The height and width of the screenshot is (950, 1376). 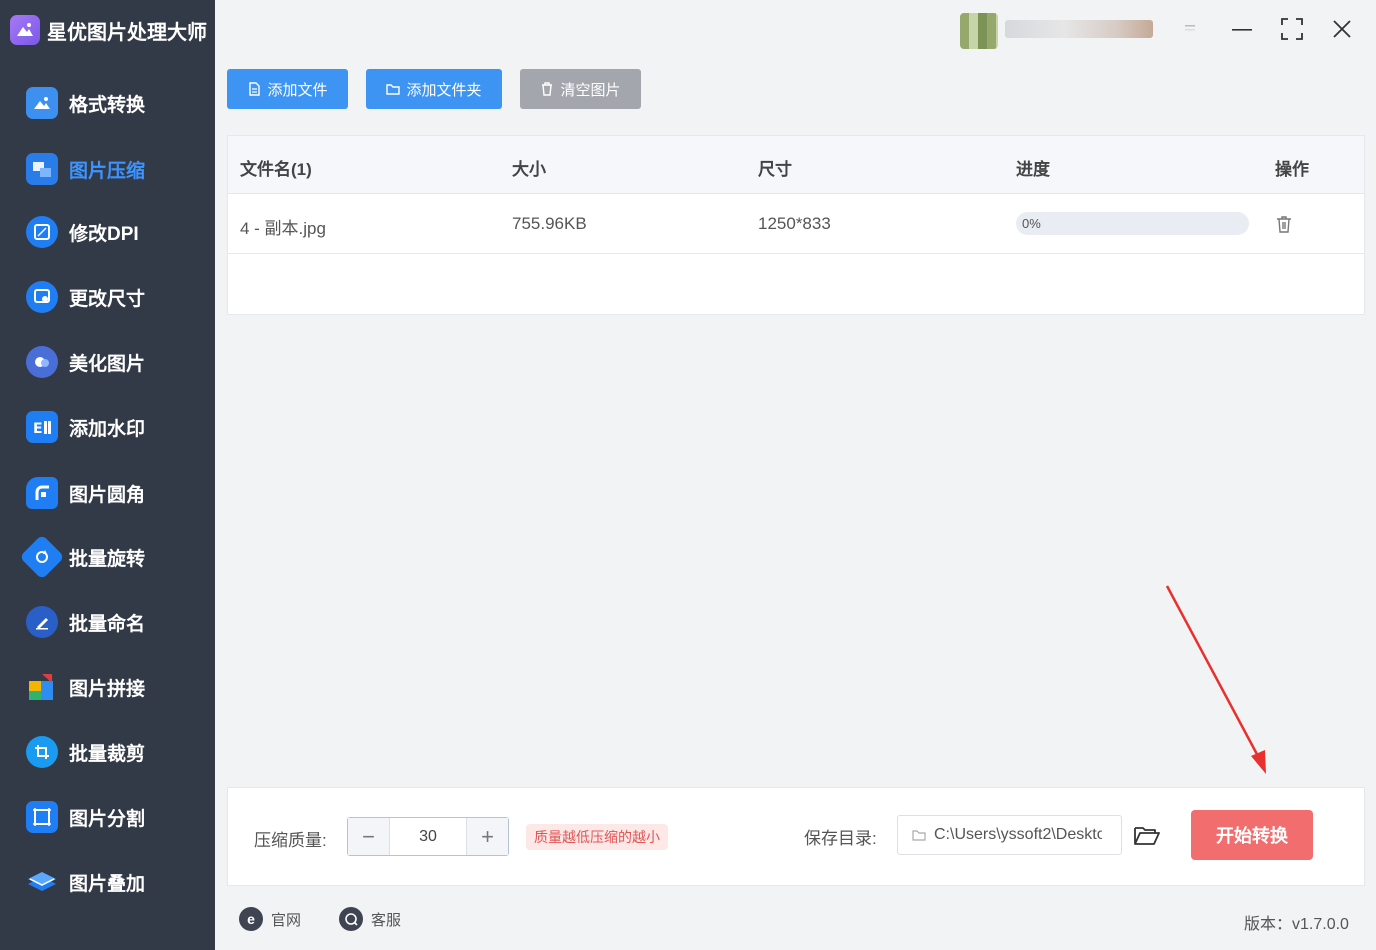 What do you see at coordinates (1242, 29) in the screenshot?
I see `minimize-button` at bounding box center [1242, 29].